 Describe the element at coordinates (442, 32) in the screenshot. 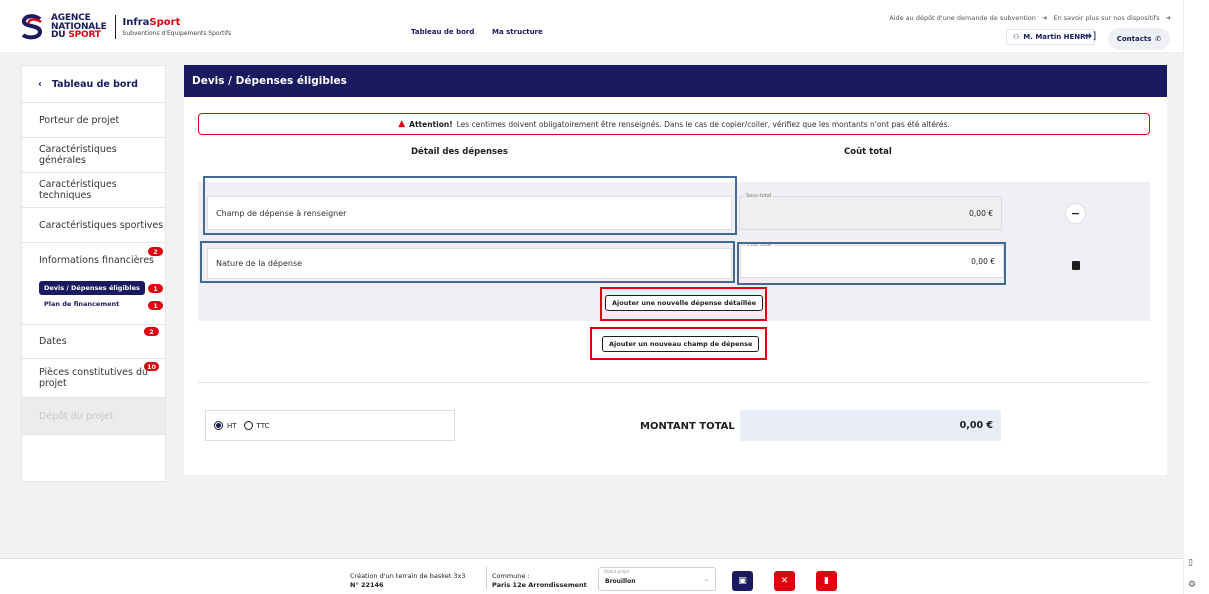

I see `nav-tableau-de-bord: Tableau de bord` at that location.